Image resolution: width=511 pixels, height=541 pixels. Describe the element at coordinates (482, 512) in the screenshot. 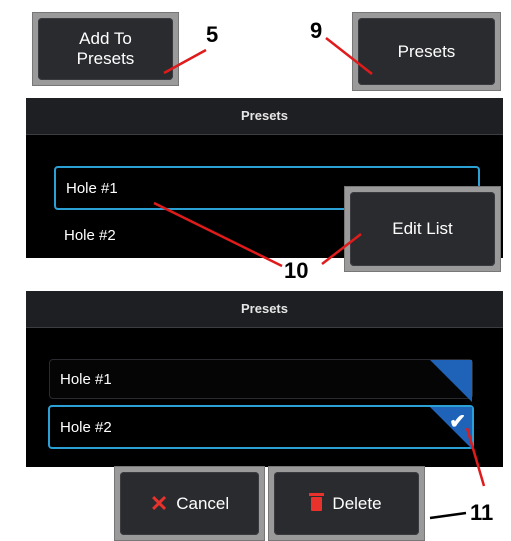

I see `callout-11: 11` at that location.